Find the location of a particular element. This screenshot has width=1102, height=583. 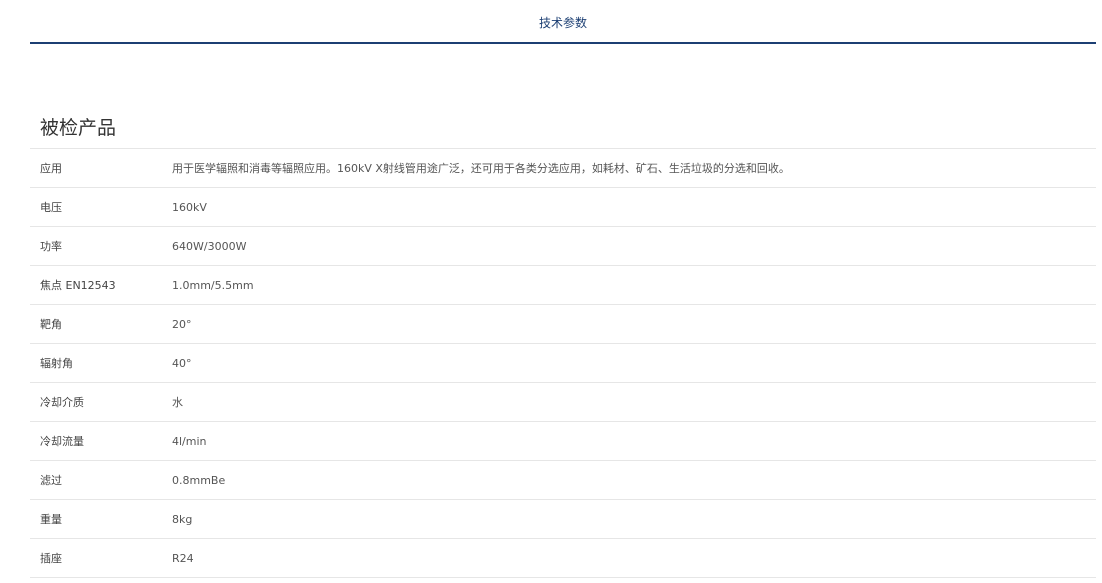

spec-label: 辐射角 is located at coordinates (56, 363).